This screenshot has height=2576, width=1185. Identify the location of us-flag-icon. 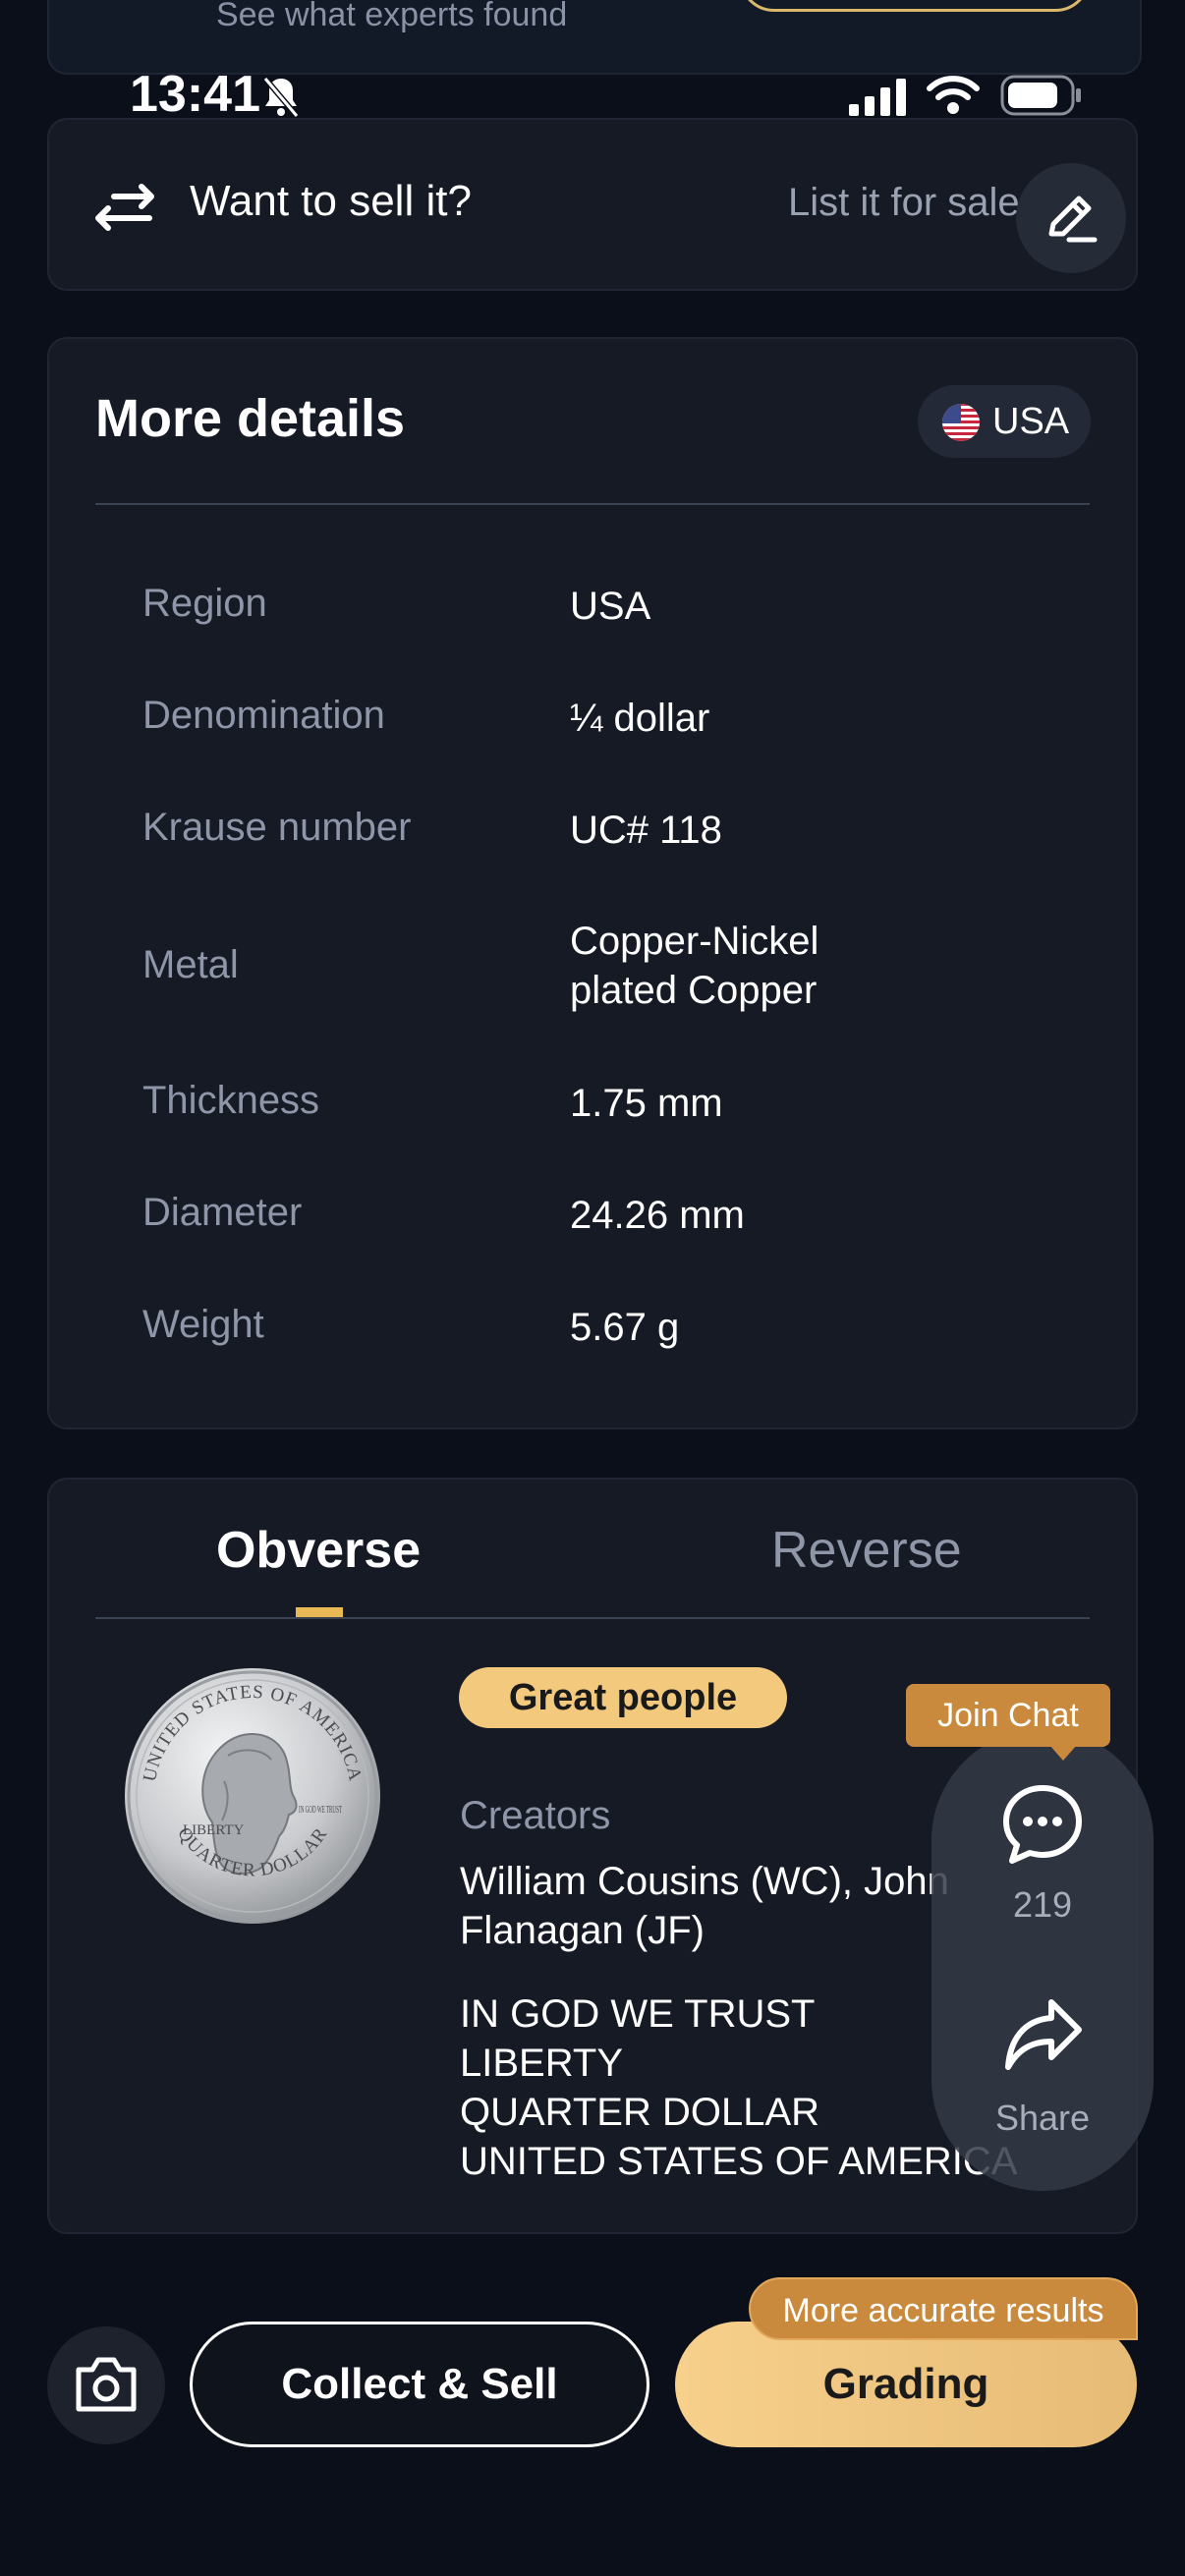
(961, 422).